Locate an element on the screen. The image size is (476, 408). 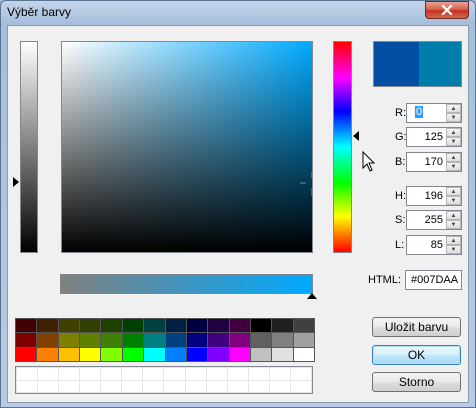
r-spinner: 0 ▲ ▼ is located at coordinates (434, 113).